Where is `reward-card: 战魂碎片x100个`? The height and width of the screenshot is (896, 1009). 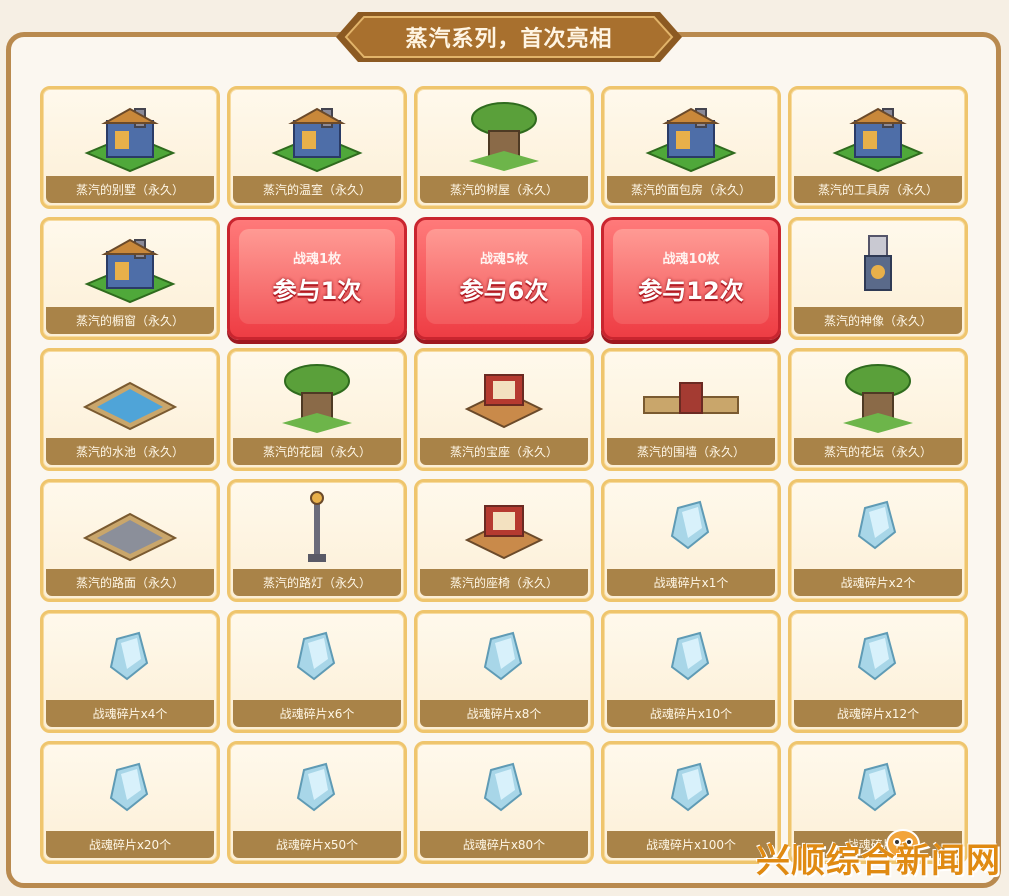 reward-card: 战魂碎片x100个 is located at coordinates (691, 802).